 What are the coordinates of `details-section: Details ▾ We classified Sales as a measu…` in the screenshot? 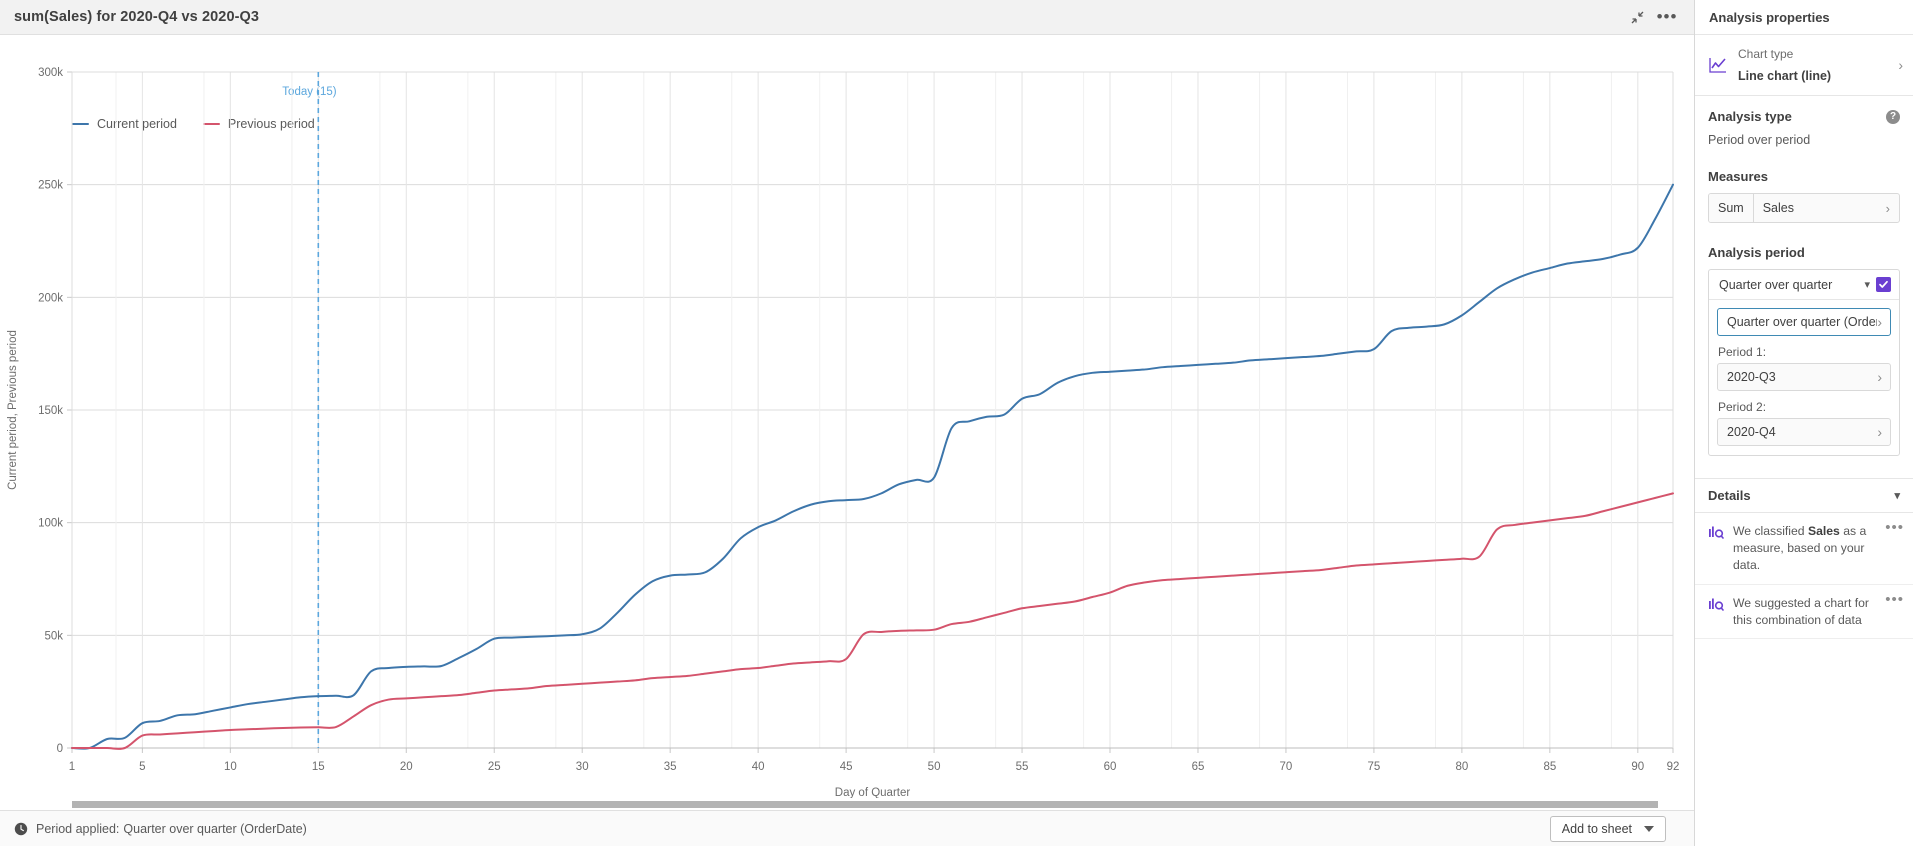 It's located at (1804, 559).